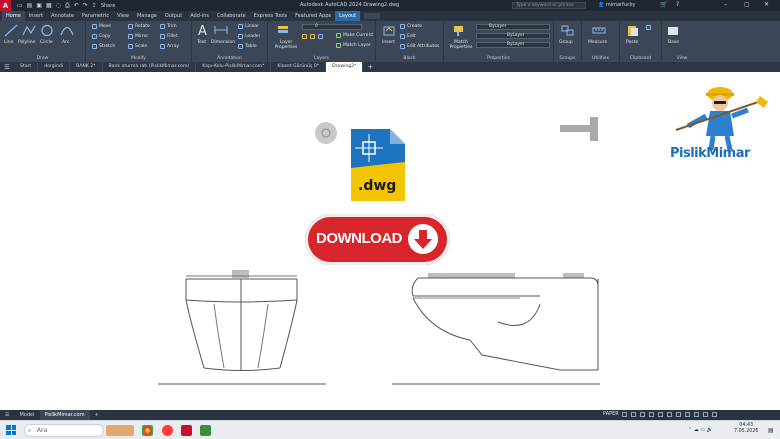 Image resolution: width=780 pixels, height=439 pixels. I want to click on measure-icon, so click(599, 30).